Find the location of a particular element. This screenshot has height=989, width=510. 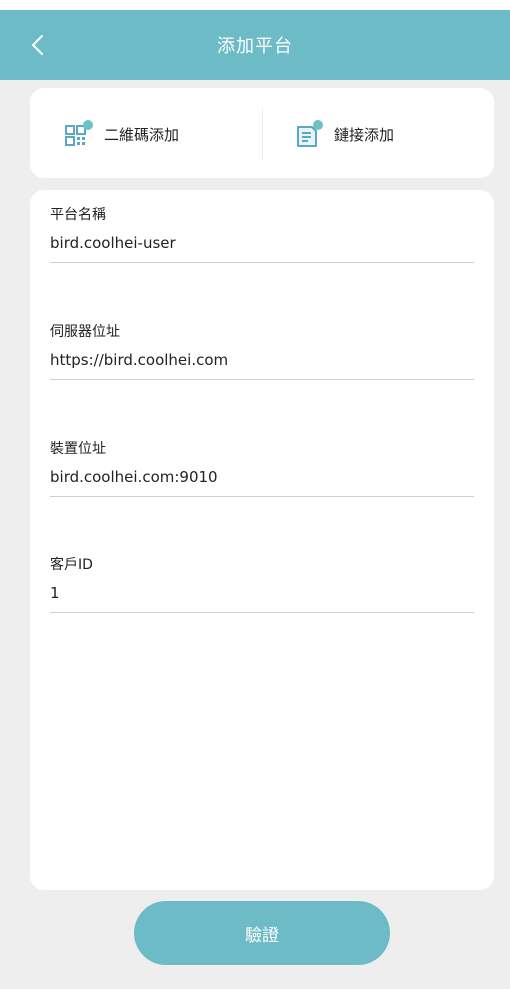

qr-code-add-label: 二維碼添加 is located at coordinates (142, 134).